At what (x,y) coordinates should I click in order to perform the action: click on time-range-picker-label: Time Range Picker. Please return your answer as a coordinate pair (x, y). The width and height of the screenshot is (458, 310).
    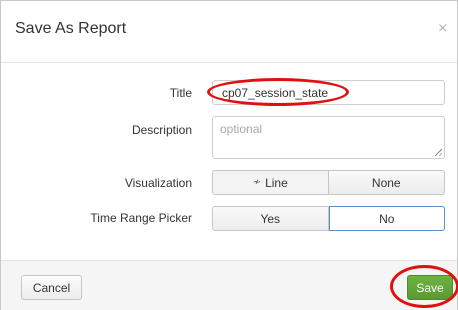
    Looking at the image, I should click on (141, 218).